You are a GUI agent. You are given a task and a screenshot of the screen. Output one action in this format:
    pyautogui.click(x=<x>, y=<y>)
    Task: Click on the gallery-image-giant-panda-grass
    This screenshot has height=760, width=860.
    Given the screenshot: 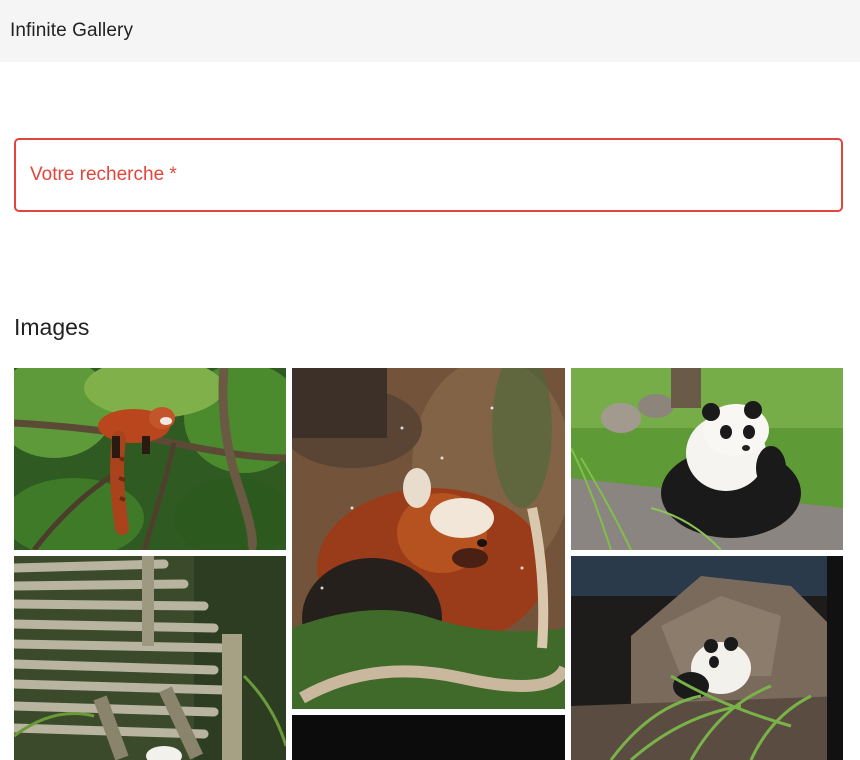 What is the action you would take?
    pyautogui.click(x=707, y=459)
    